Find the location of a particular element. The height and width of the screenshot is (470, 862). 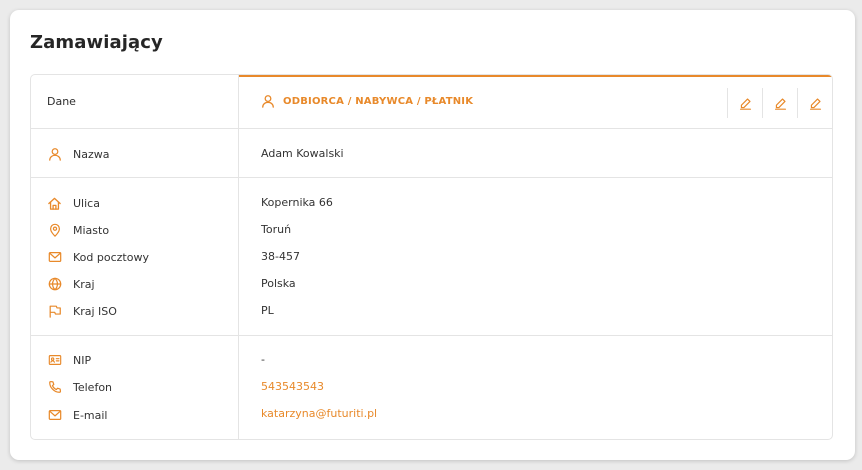

field-label-postal: Kod pocztowy is located at coordinates (98, 257).